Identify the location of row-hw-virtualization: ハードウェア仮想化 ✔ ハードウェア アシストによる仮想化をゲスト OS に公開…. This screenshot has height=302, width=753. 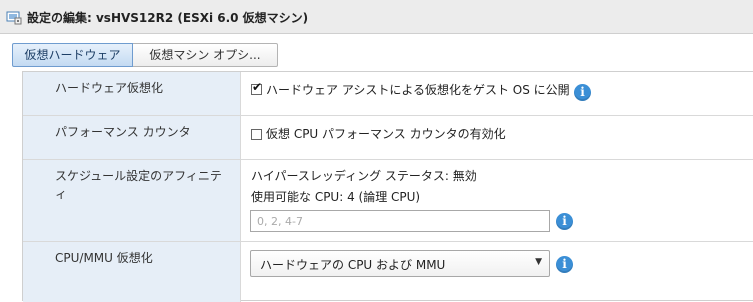
(388, 94).